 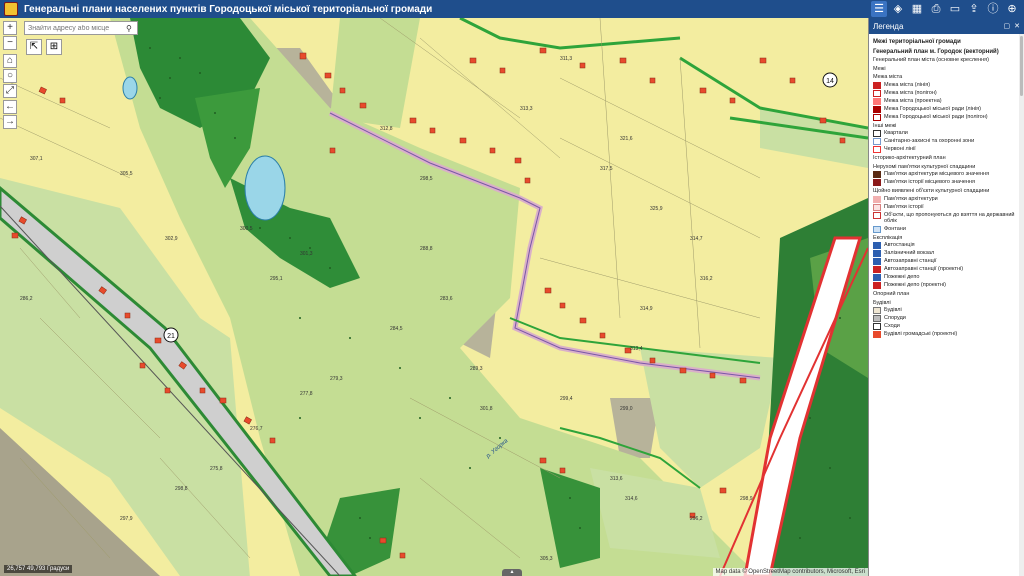 I want to click on height-label: 301,3, so click(x=306, y=254).